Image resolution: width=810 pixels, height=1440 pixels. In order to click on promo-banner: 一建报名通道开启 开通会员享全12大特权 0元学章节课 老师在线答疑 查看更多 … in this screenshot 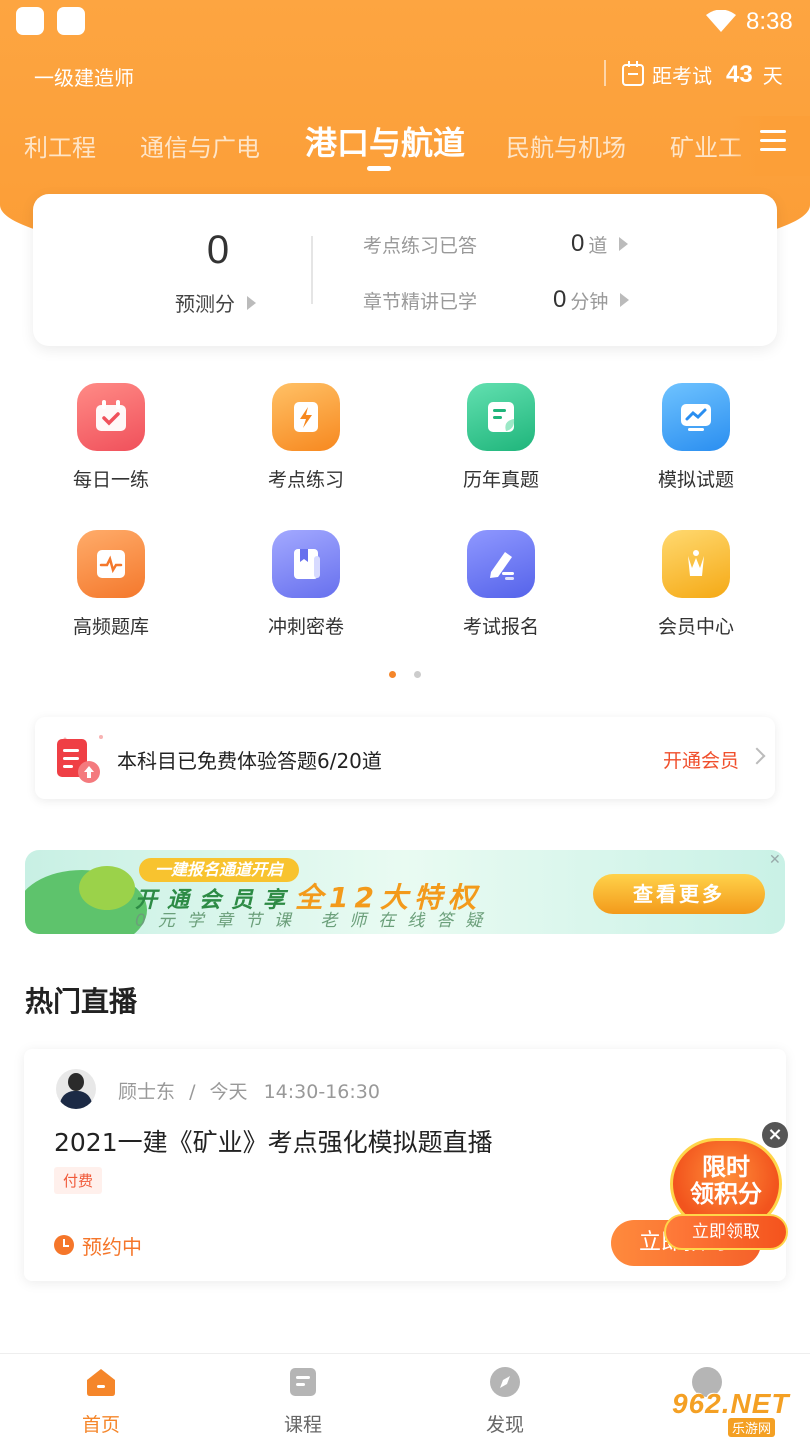, I will do `click(405, 892)`.